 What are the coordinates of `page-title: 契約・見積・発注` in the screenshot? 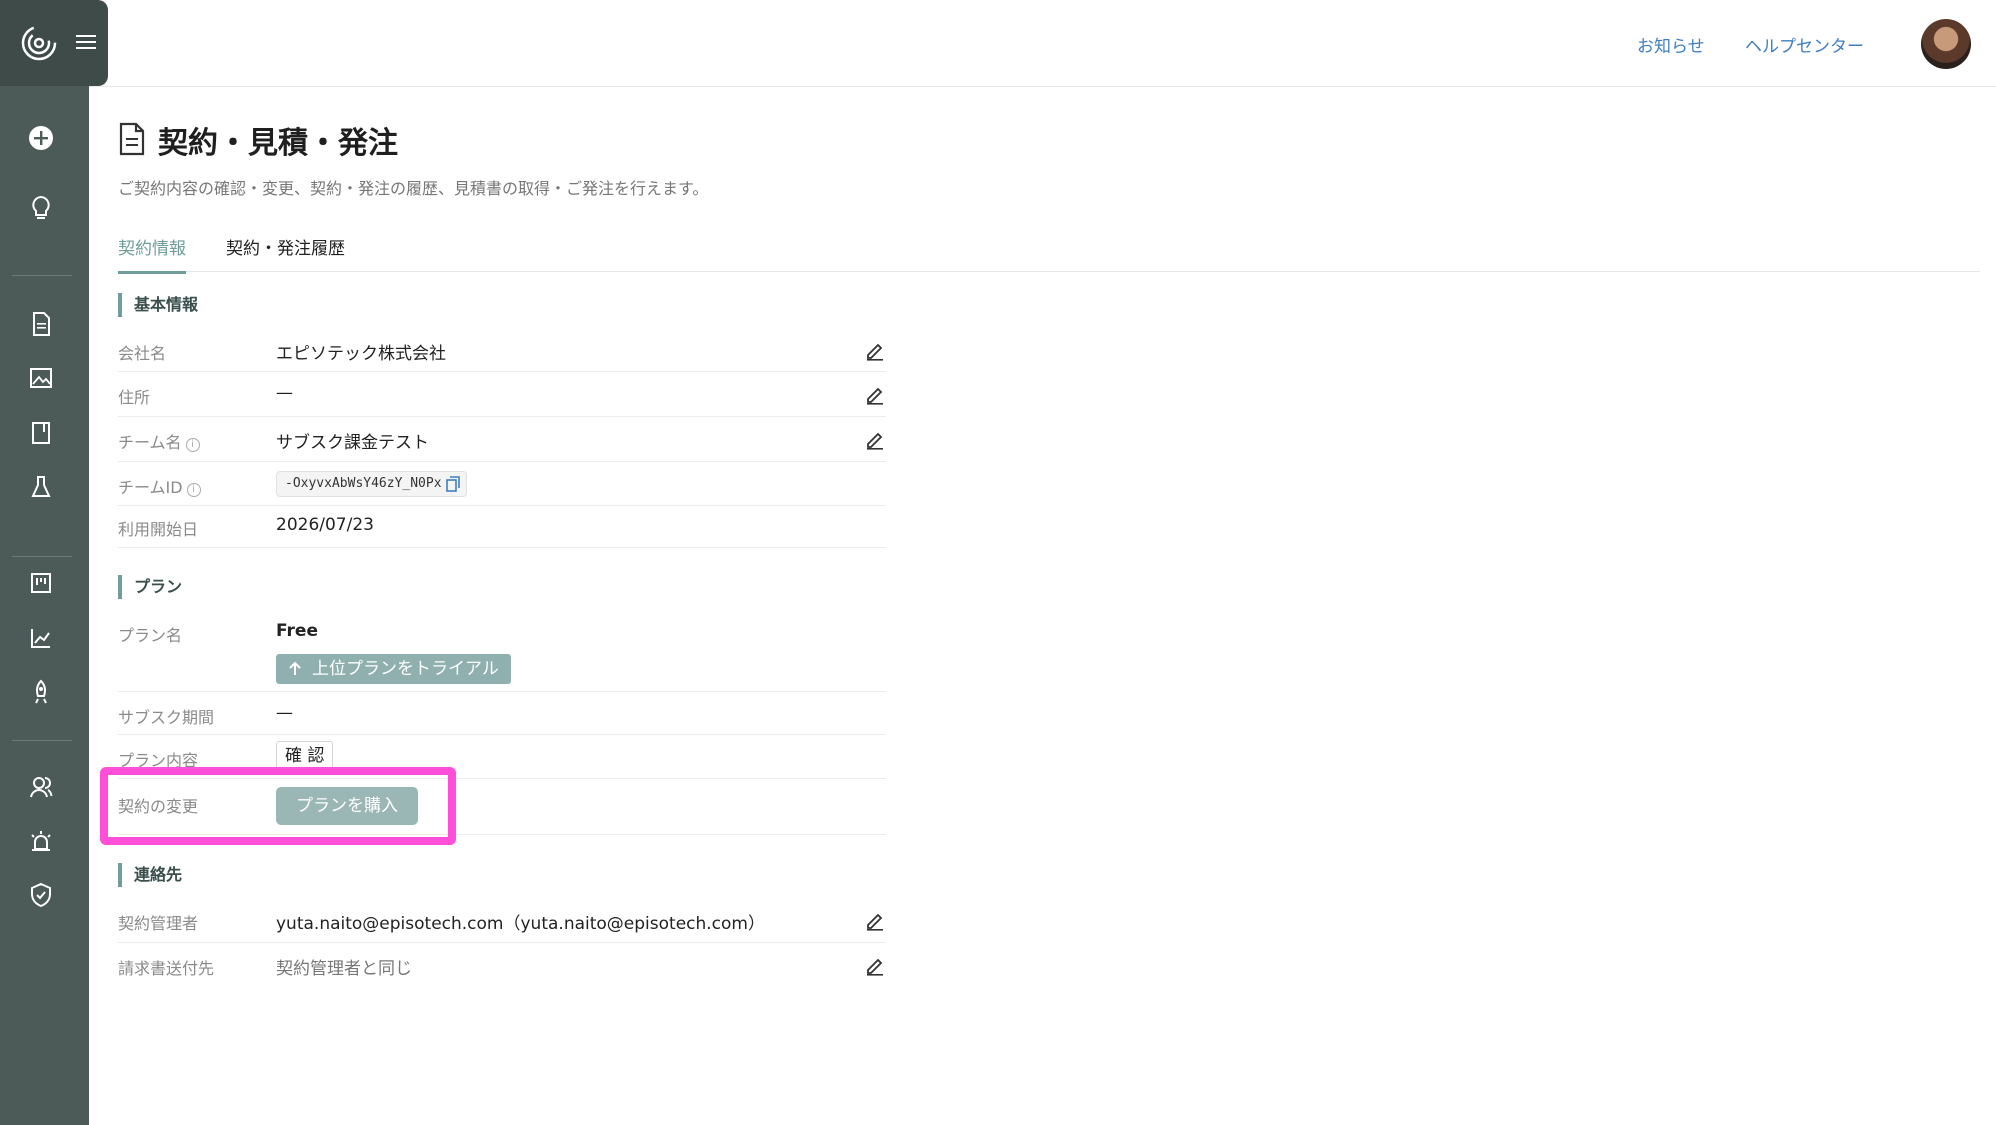 It's located at (278, 143).